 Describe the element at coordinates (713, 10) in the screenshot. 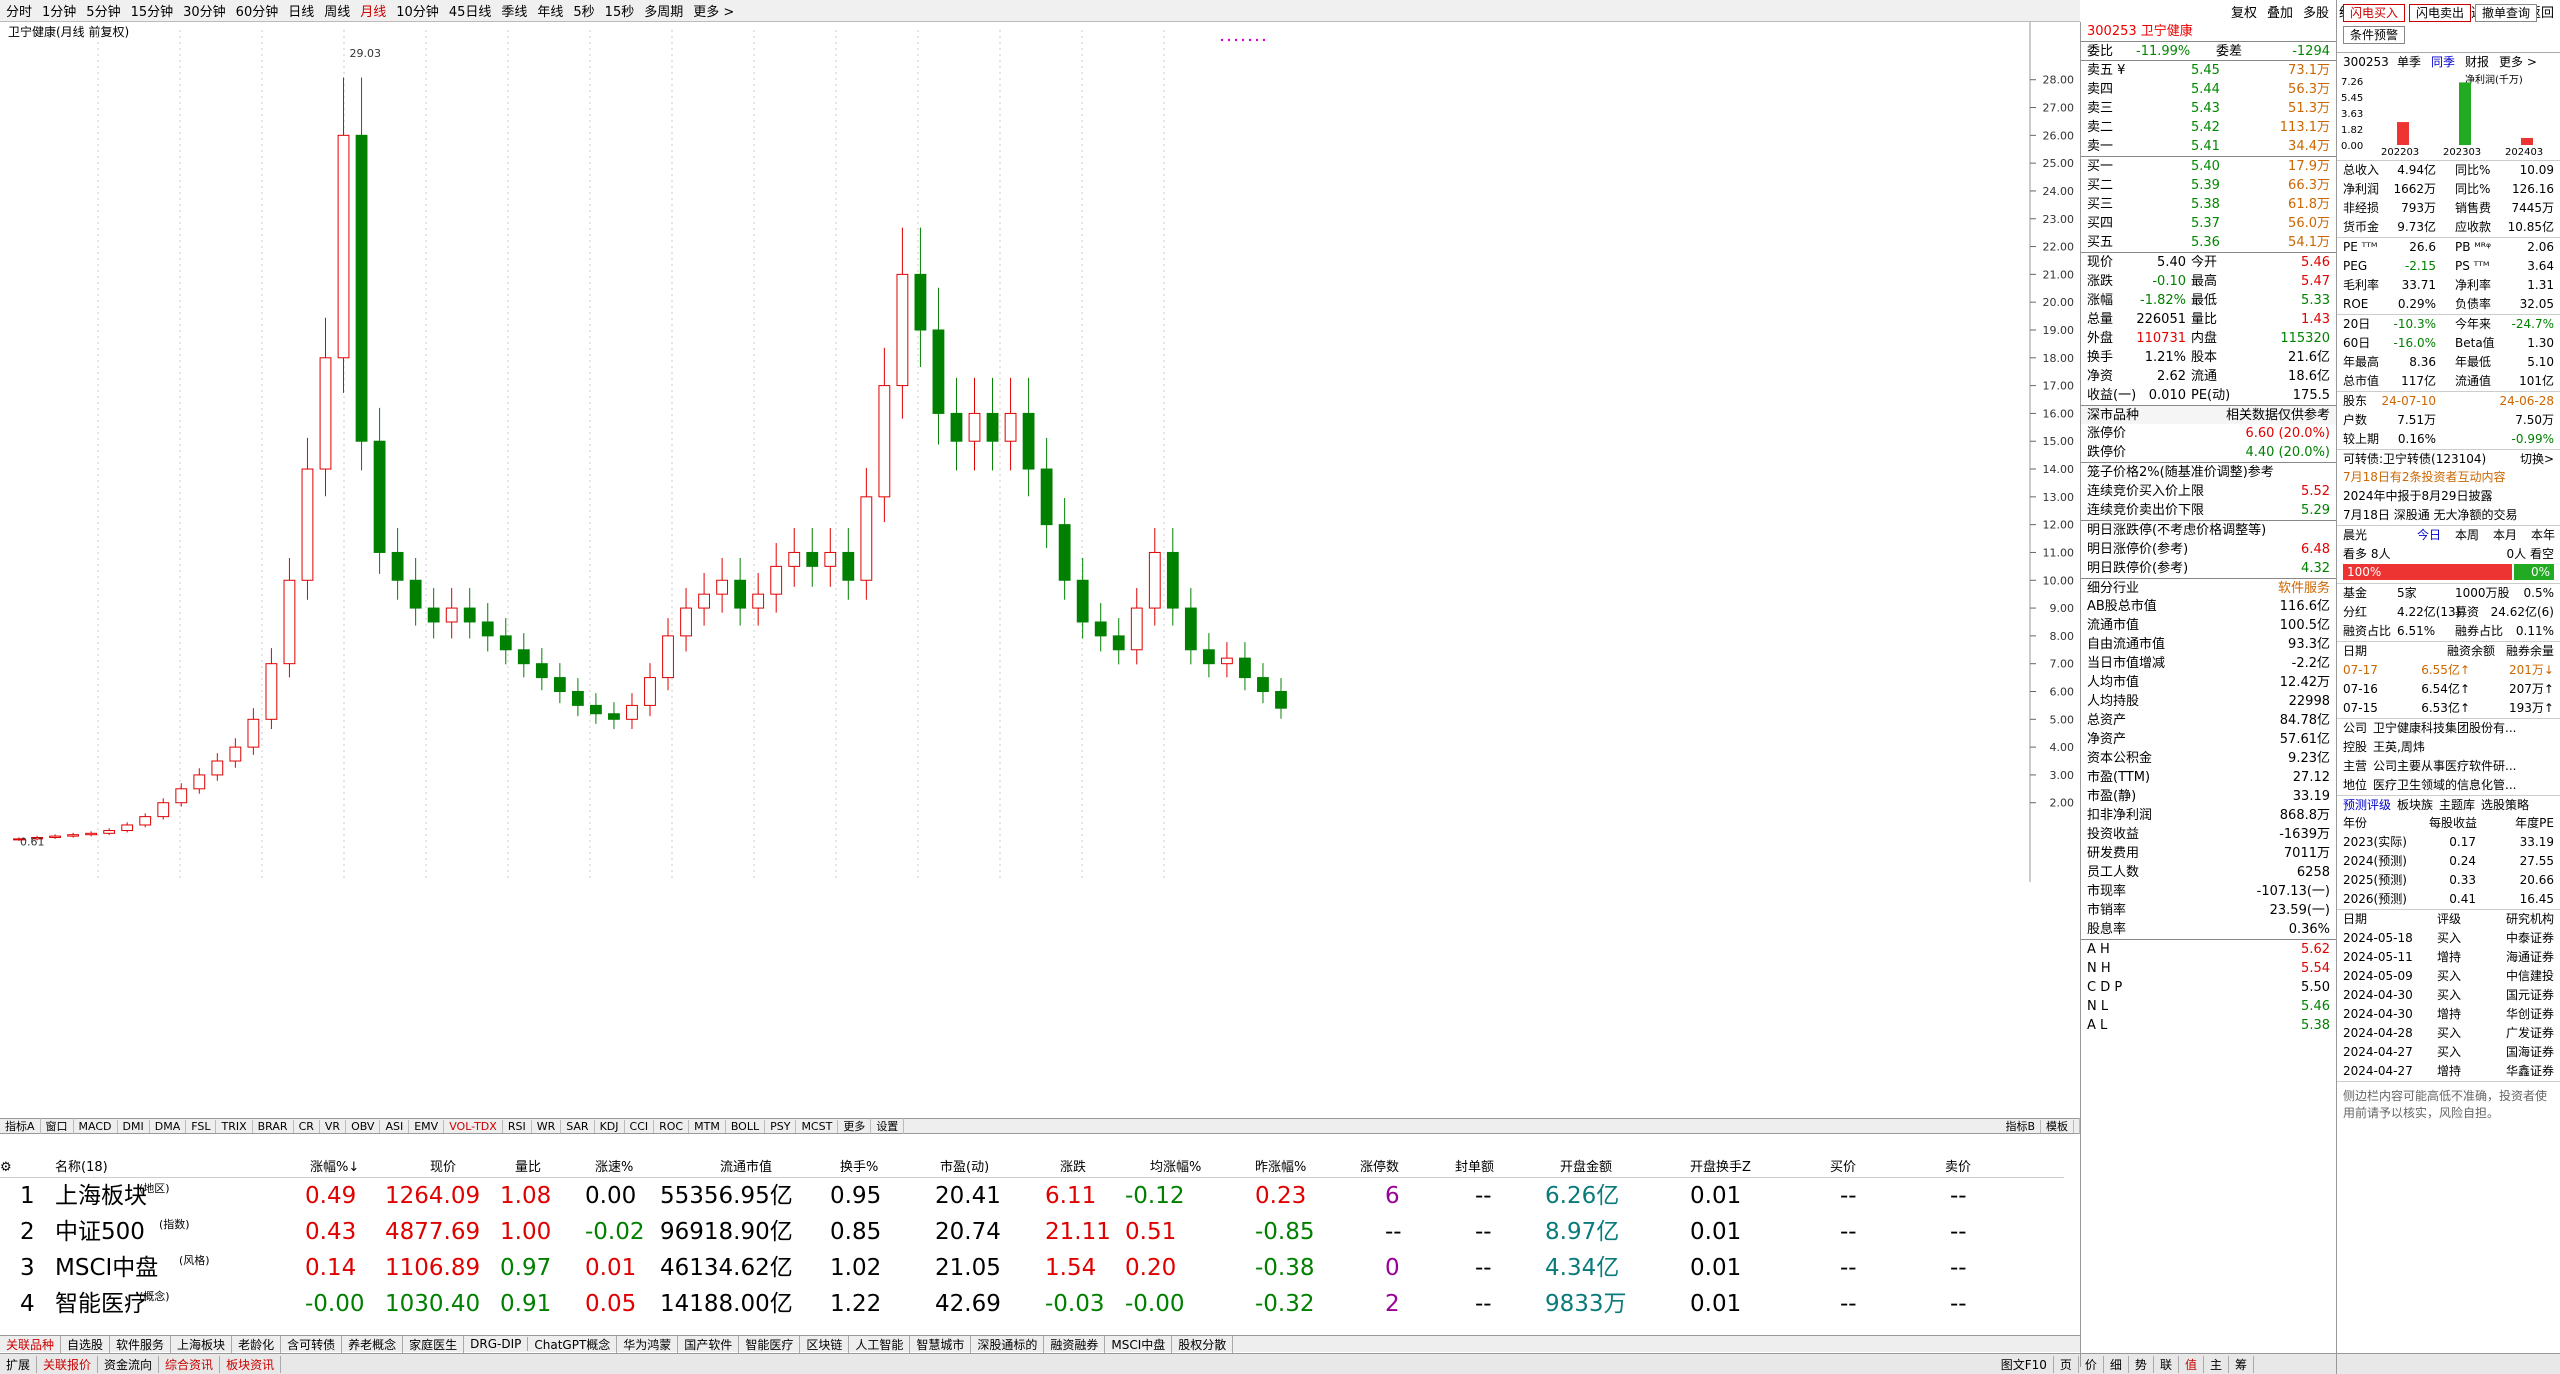

I see `period-tab: 更多 >` at that location.